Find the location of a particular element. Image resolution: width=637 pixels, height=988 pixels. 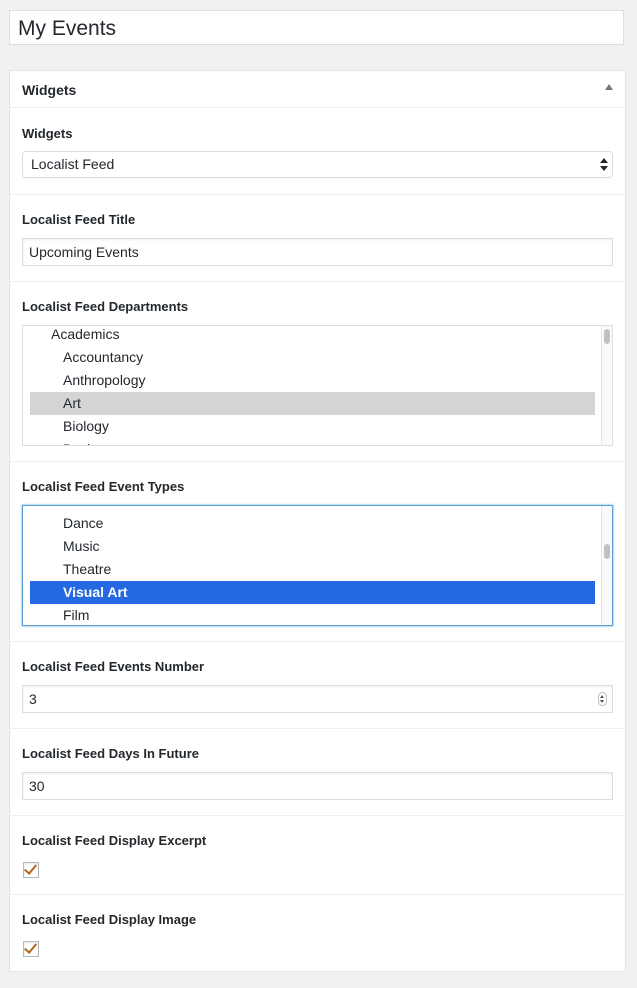

events-number-field: Localist Feed Events Number 3 is located at coordinates (317, 685).